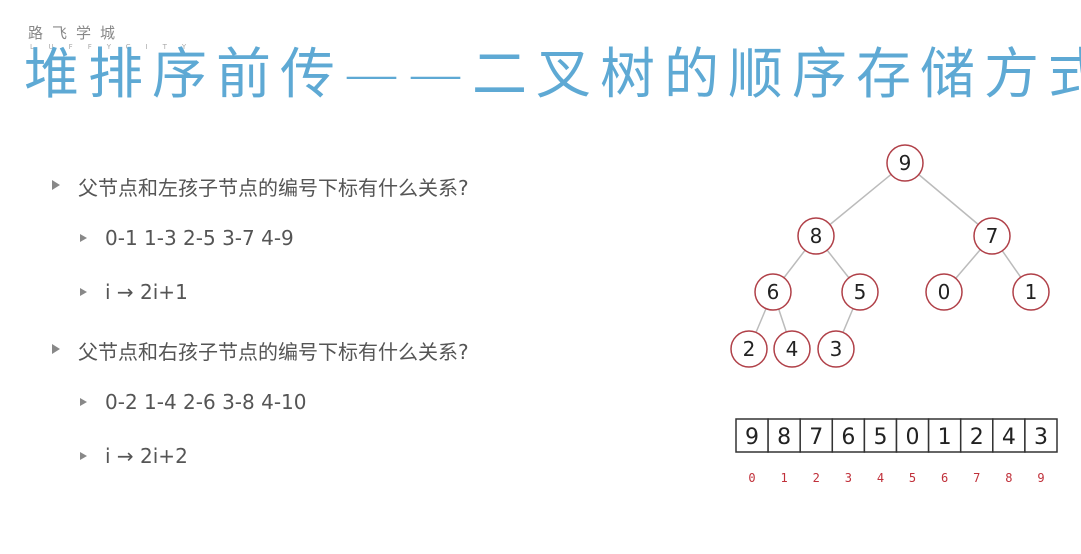  I want to click on tree-node: 5, so click(860, 292).